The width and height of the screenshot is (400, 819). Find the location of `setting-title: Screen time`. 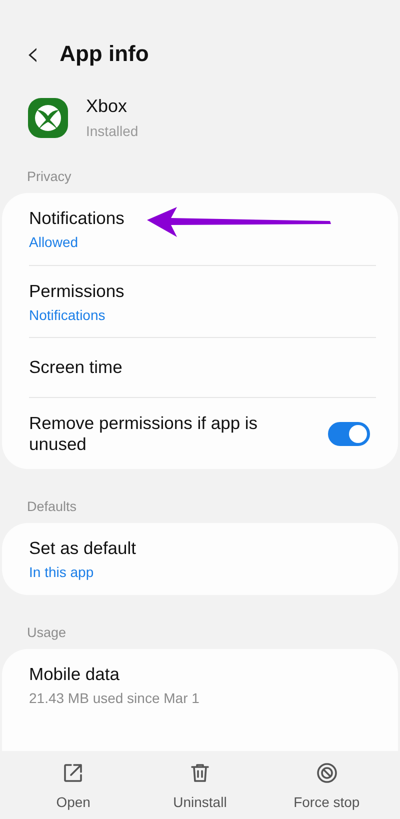

setting-title: Screen time is located at coordinates (75, 367).